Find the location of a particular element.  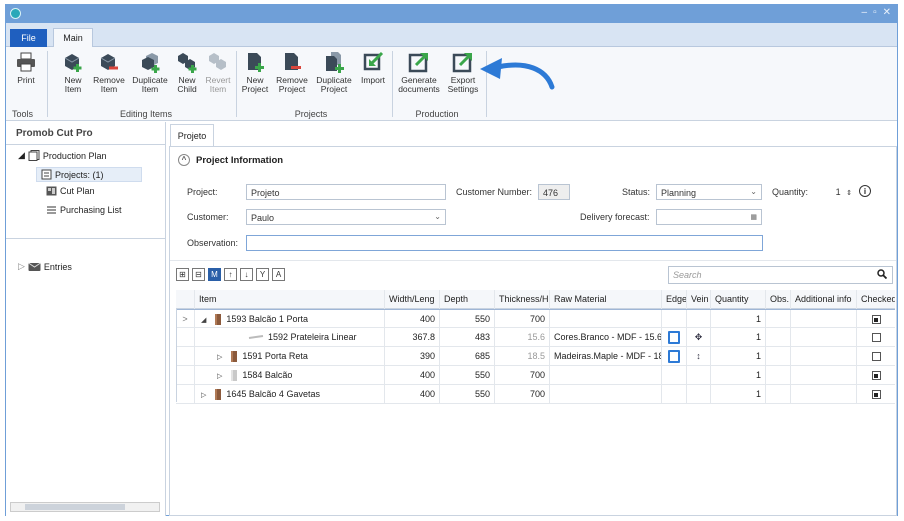

remove-project-button: Remove Project is located at coordinates (292, 72).